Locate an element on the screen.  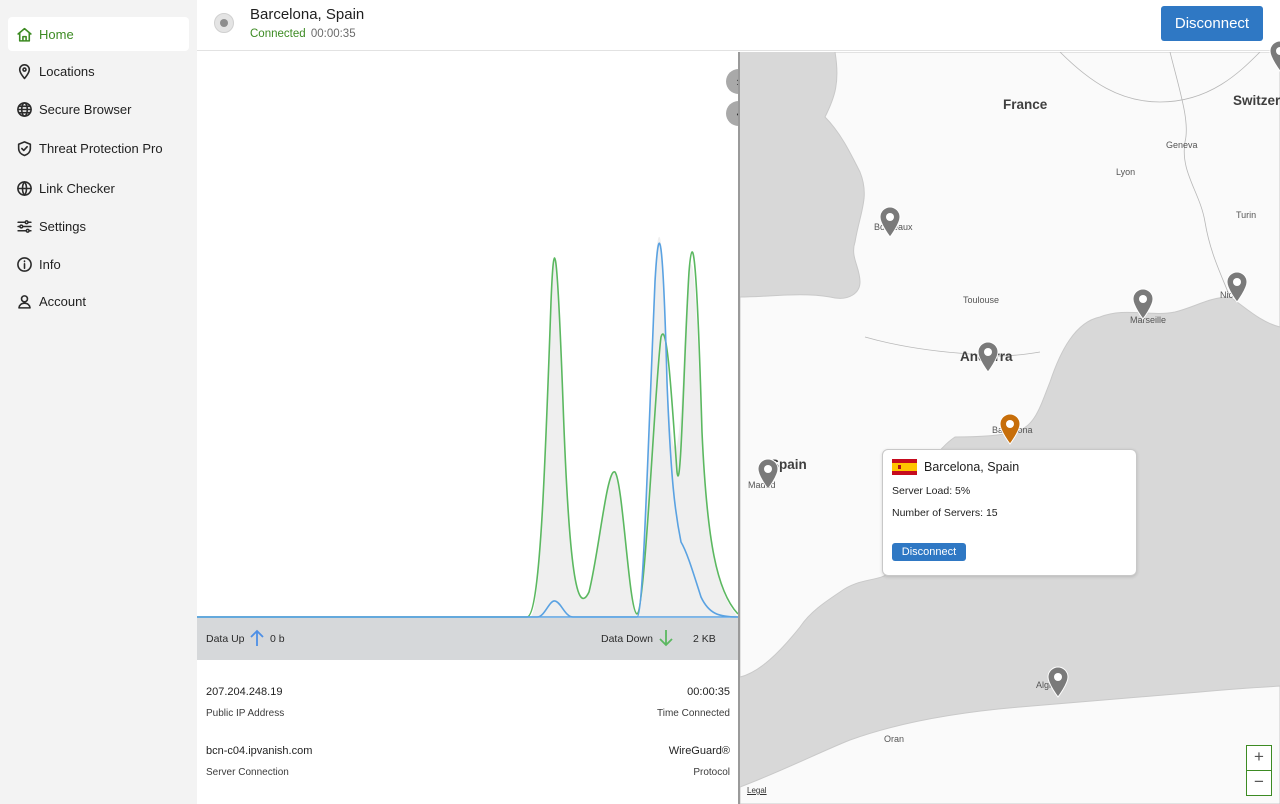
server-pin-zurich is located at coordinates (1274, 56).